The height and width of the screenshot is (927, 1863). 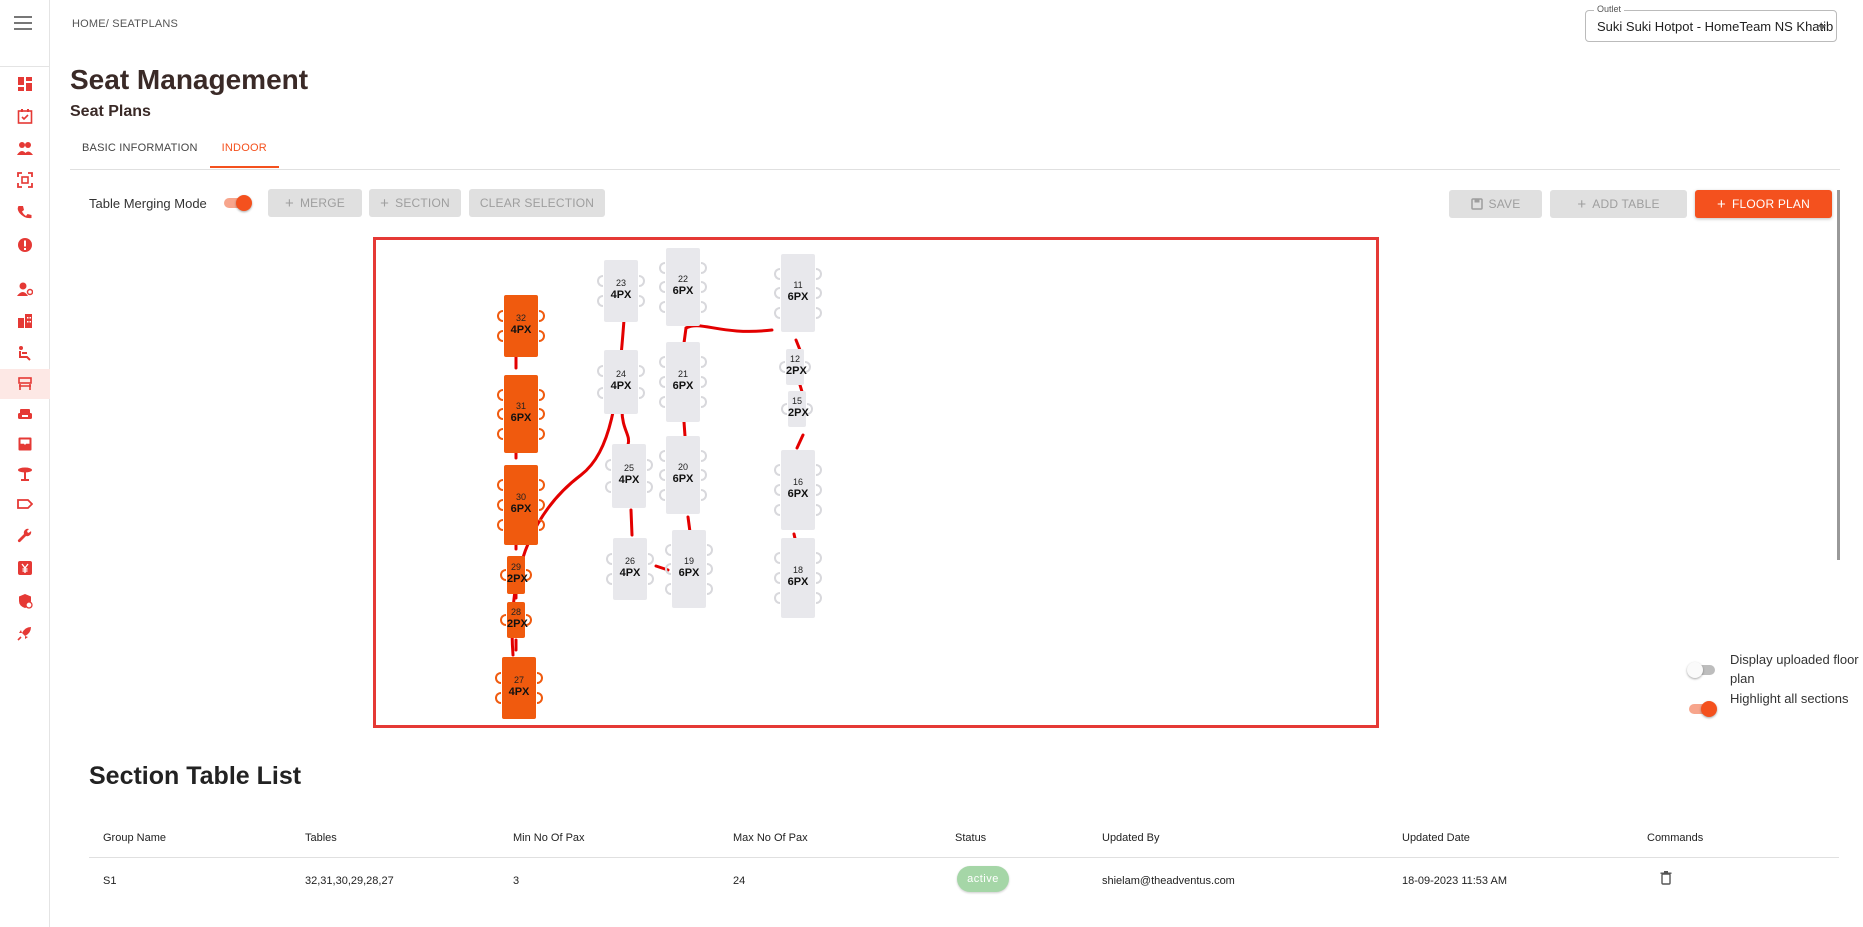 I want to click on seat-table-11: 11 6PX, so click(x=798, y=293).